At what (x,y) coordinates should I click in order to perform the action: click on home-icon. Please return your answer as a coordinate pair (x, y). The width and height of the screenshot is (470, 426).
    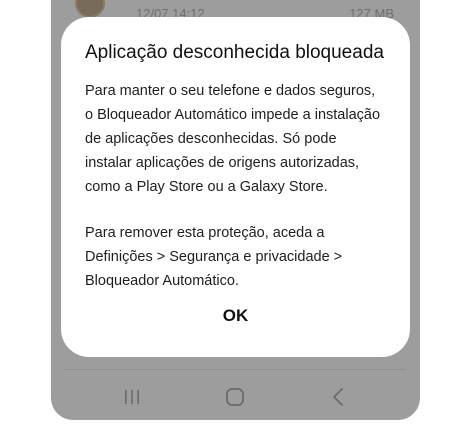
    Looking at the image, I should click on (235, 397).